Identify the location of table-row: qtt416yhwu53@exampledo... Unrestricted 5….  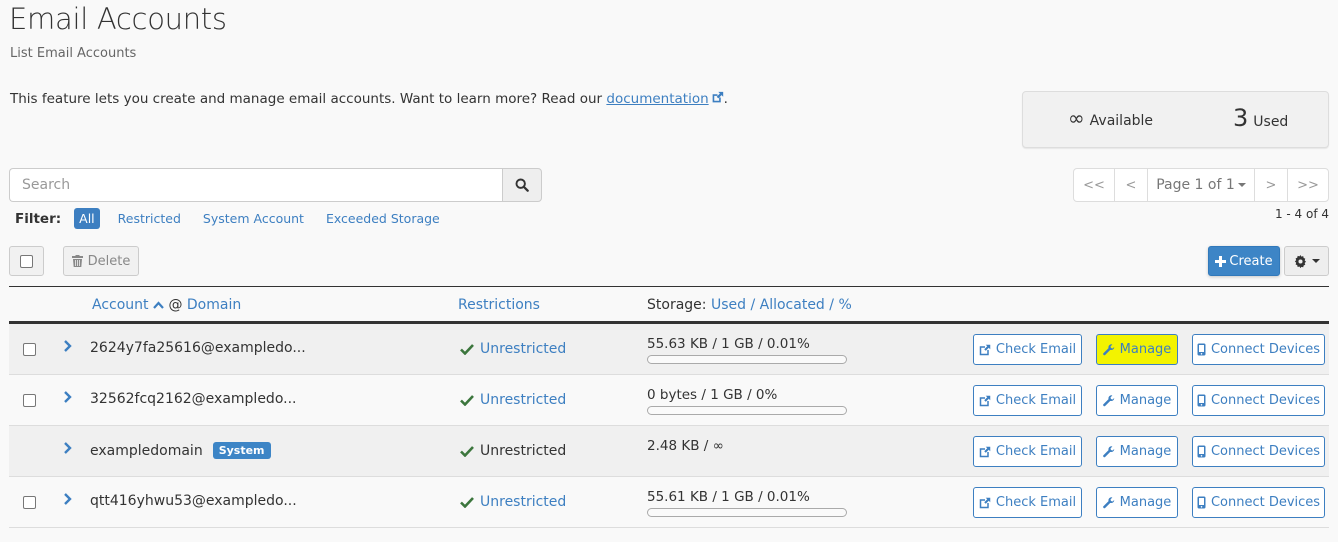
(669, 502).